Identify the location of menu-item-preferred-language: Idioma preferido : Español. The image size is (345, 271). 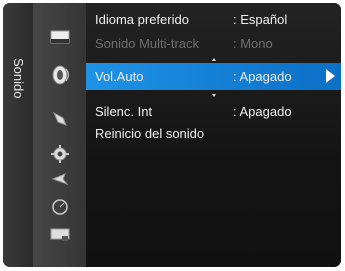
(213, 20).